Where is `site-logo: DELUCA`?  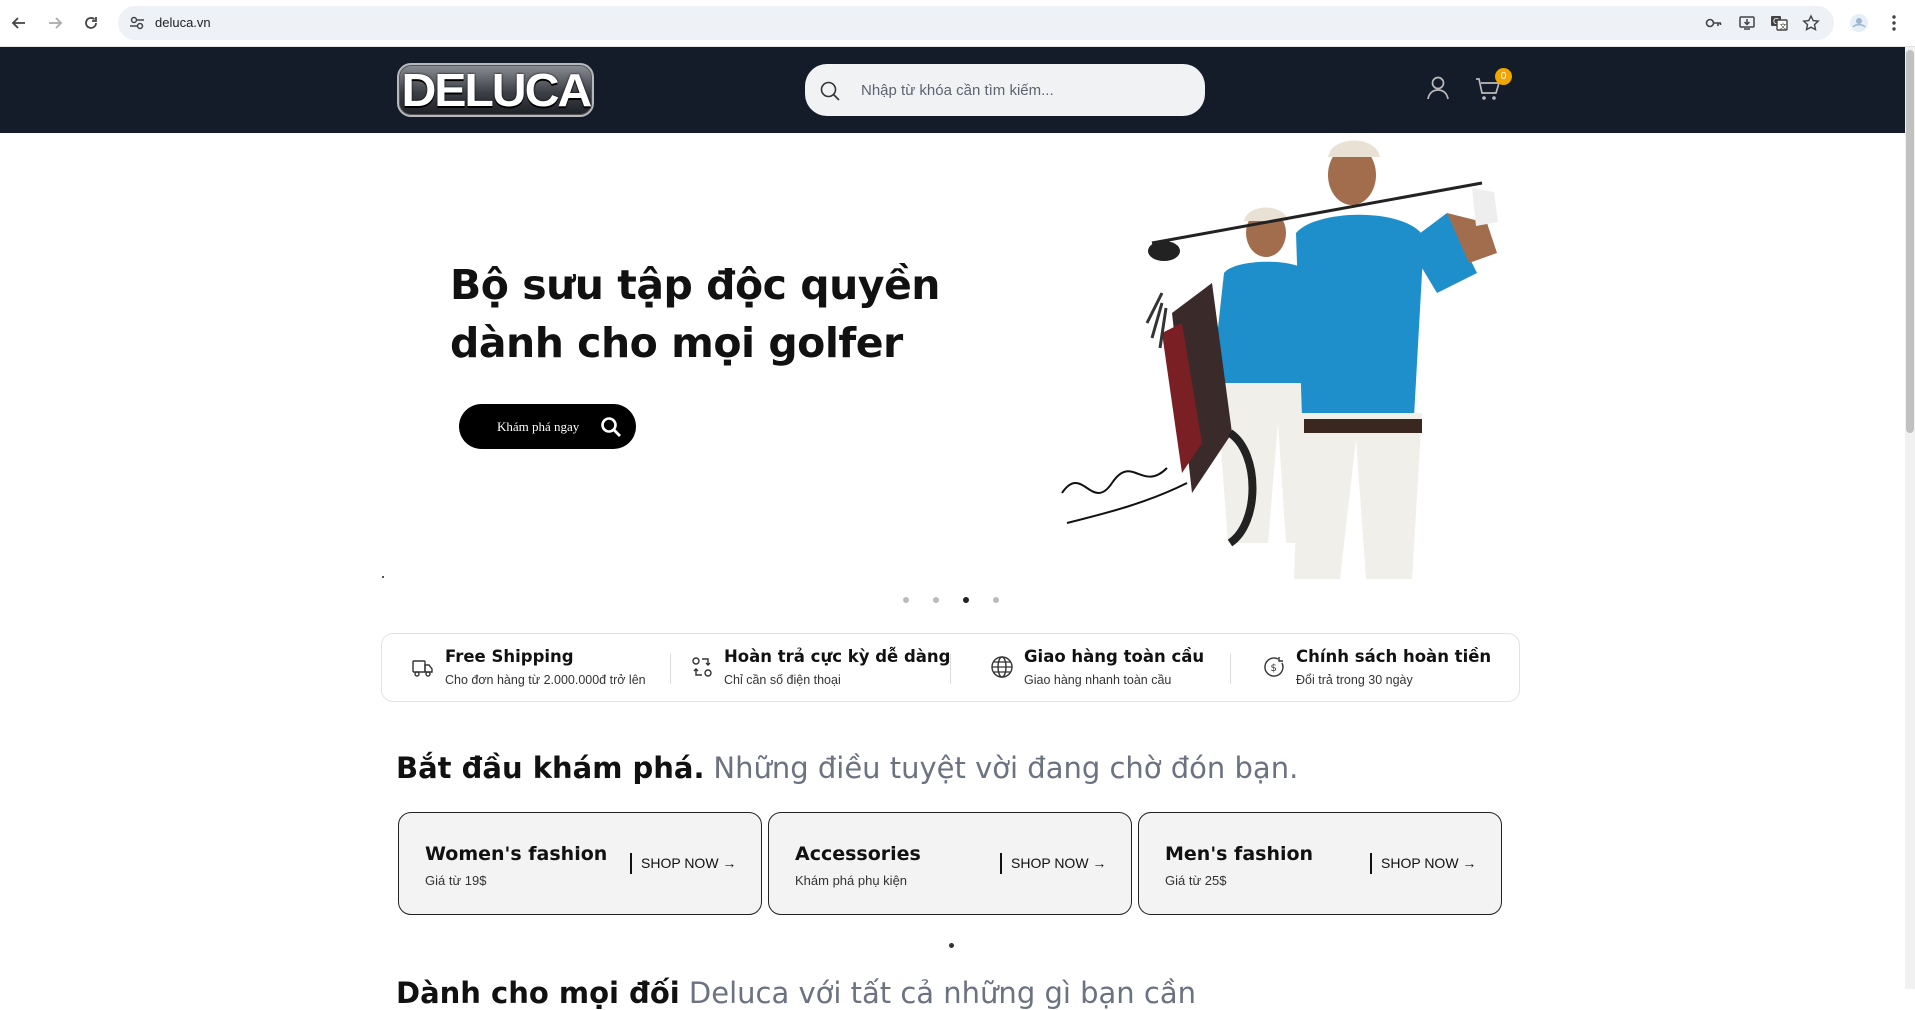
site-logo: DELUCA is located at coordinates (495, 90).